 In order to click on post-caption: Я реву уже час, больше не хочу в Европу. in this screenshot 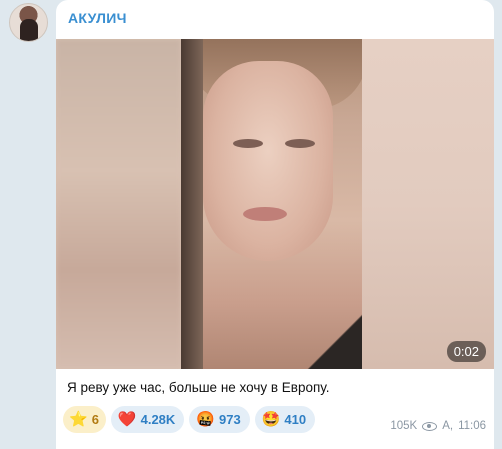, I will do `click(198, 387)`.